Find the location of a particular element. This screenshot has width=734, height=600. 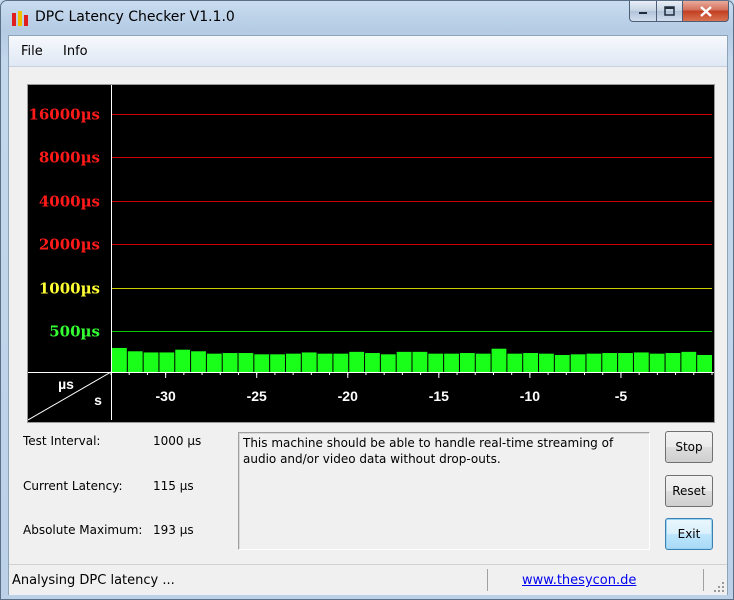

maximize-button is located at coordinates (670, 11).